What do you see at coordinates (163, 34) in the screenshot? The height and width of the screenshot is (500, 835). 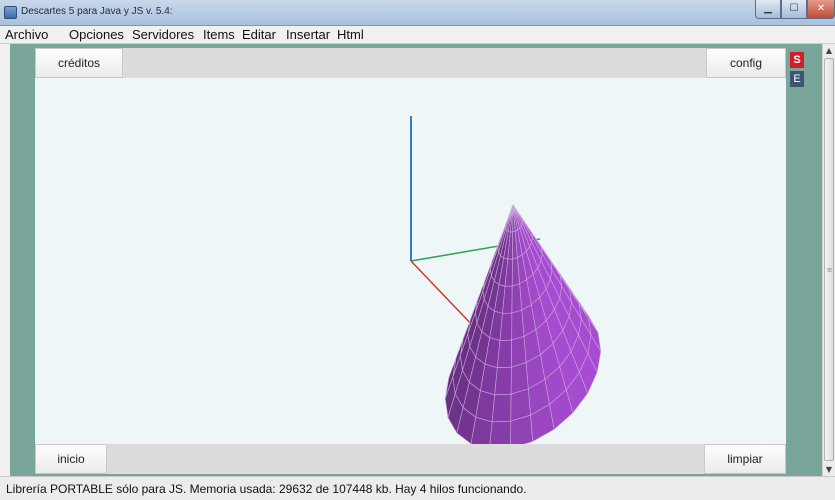 I see `menu-servidores: Servidores` at bounding box center [163, 34].